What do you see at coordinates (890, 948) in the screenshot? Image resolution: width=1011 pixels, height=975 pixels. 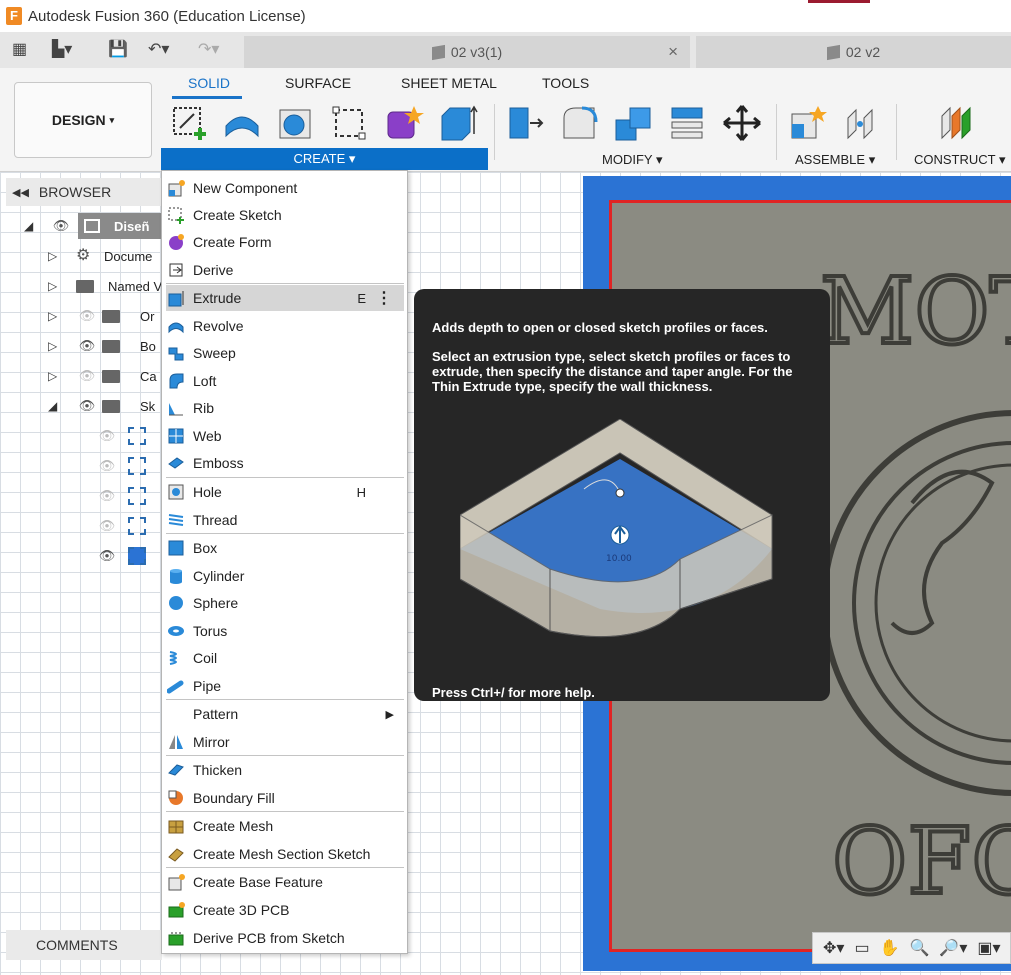 I see `pan-hand-icon: ✋` at bounding box center [890, 948].